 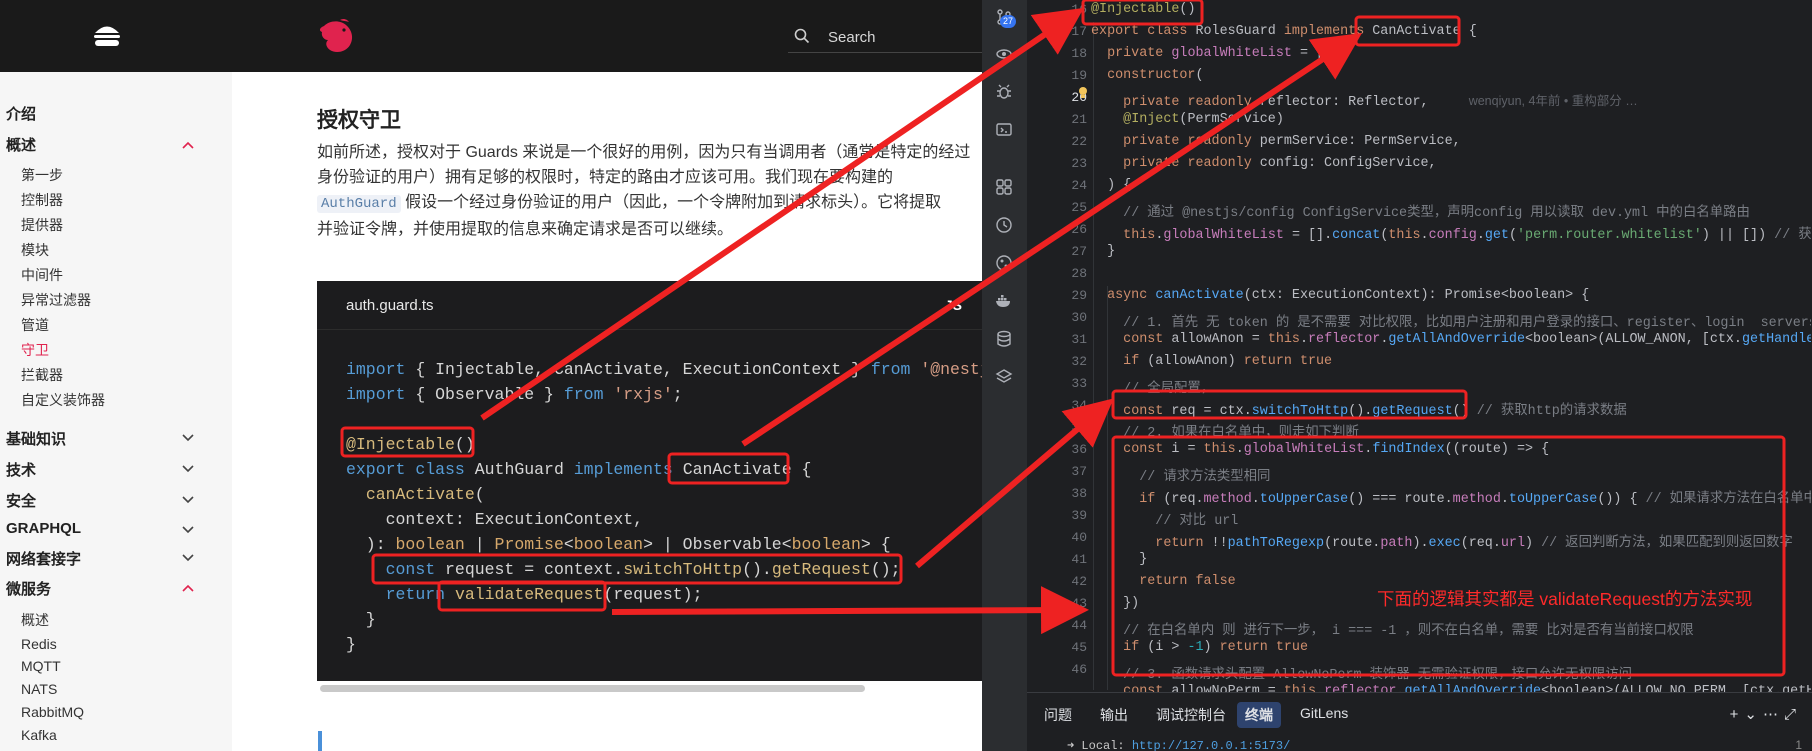 I want to click on sidebar-item-mqtt: MQTT, so click(x=41, y=666).